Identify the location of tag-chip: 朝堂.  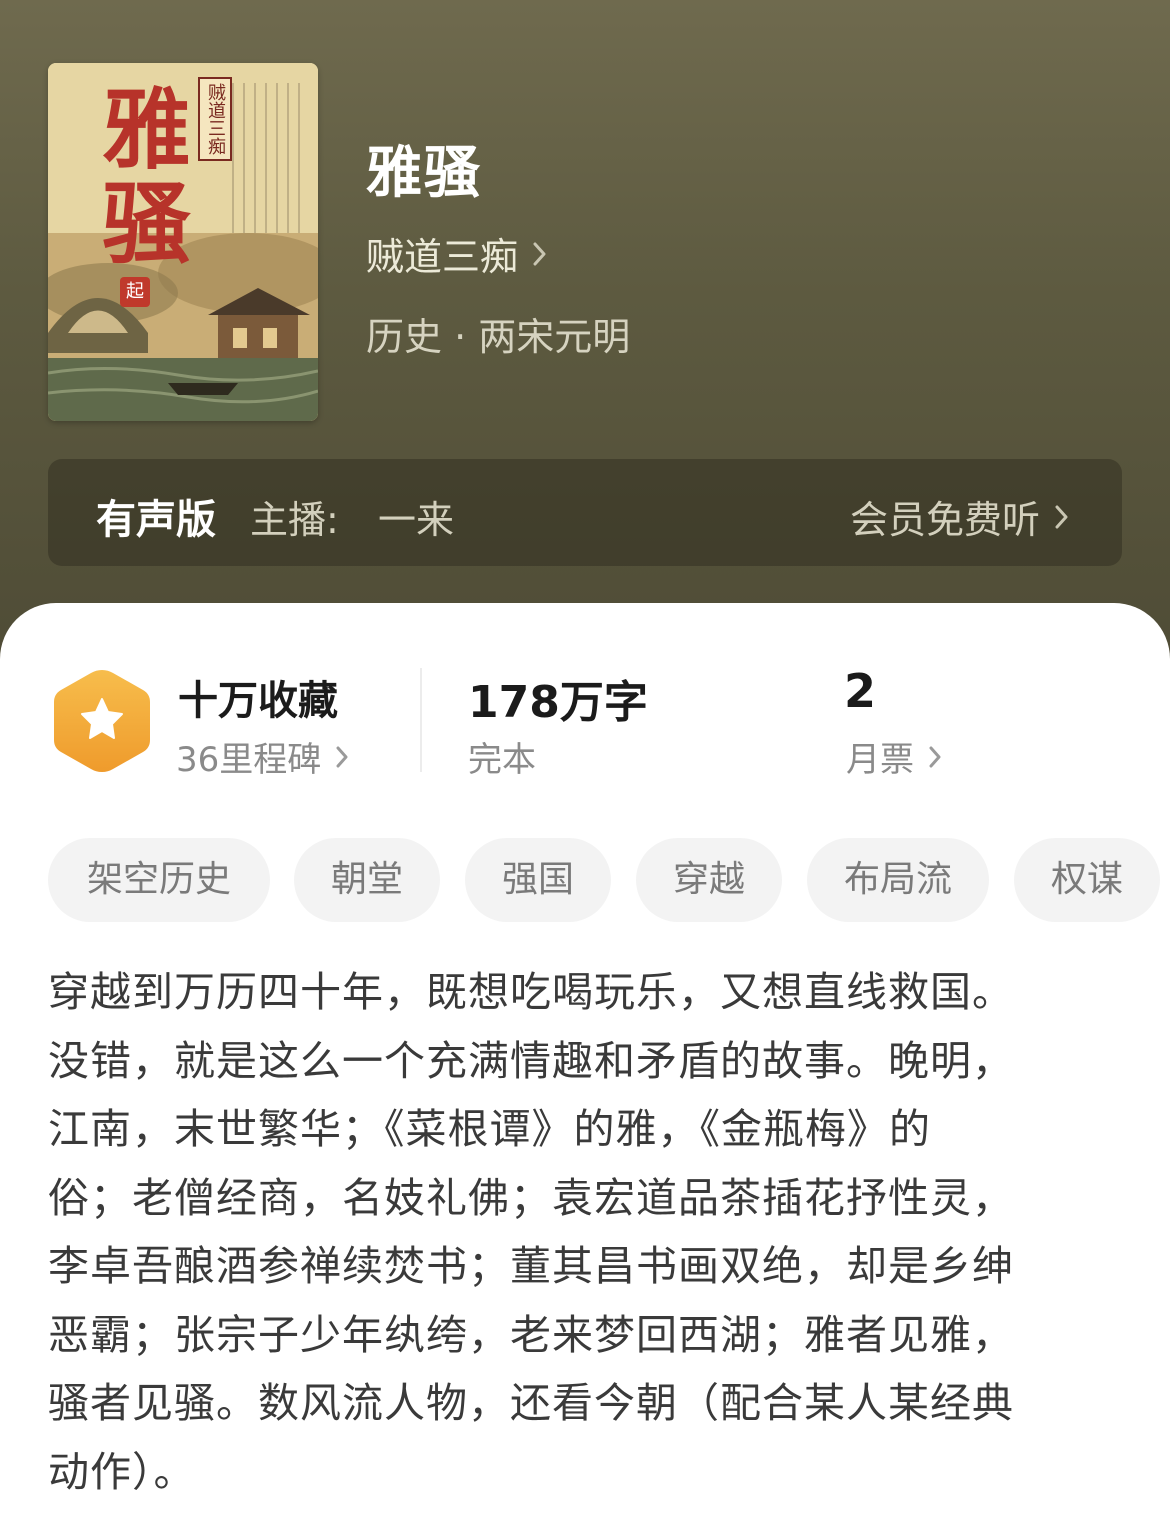
(367, 880).